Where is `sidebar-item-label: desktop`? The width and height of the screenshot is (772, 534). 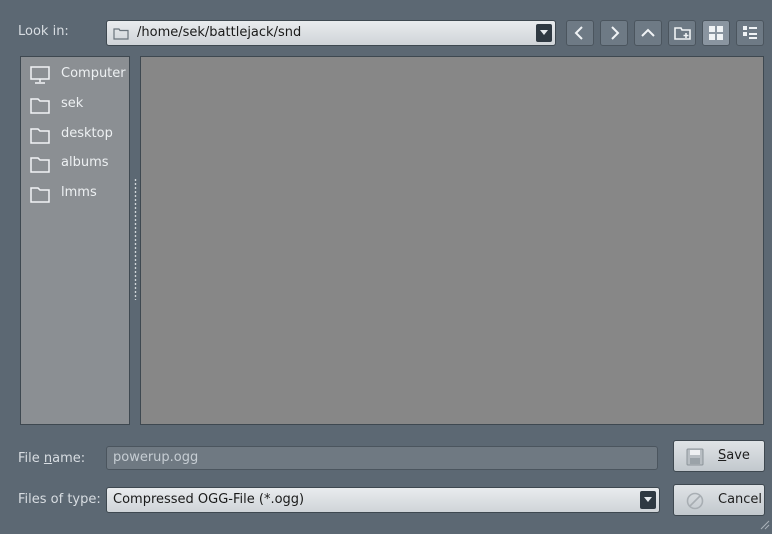 sidebar-item-label: desktop is located at coordinates (87, 133).